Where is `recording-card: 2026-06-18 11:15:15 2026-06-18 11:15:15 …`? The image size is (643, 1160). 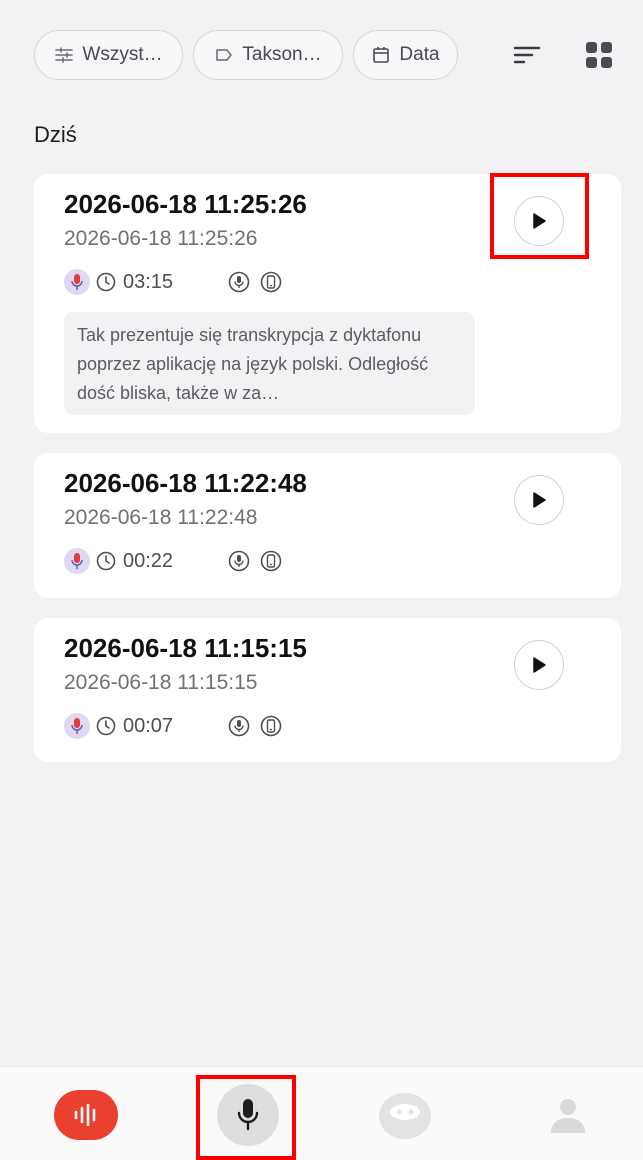 recording-card: 2026-06-18 11:15:15 2026-06-18 11:15:15 … is located at coordinates (327, 690).